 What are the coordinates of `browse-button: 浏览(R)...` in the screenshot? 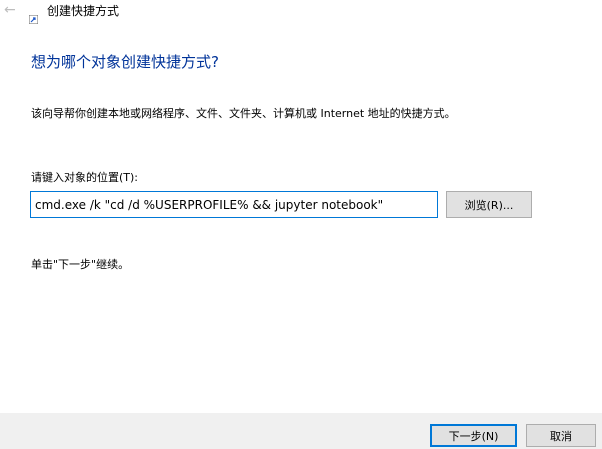 It's located at (489, 204).